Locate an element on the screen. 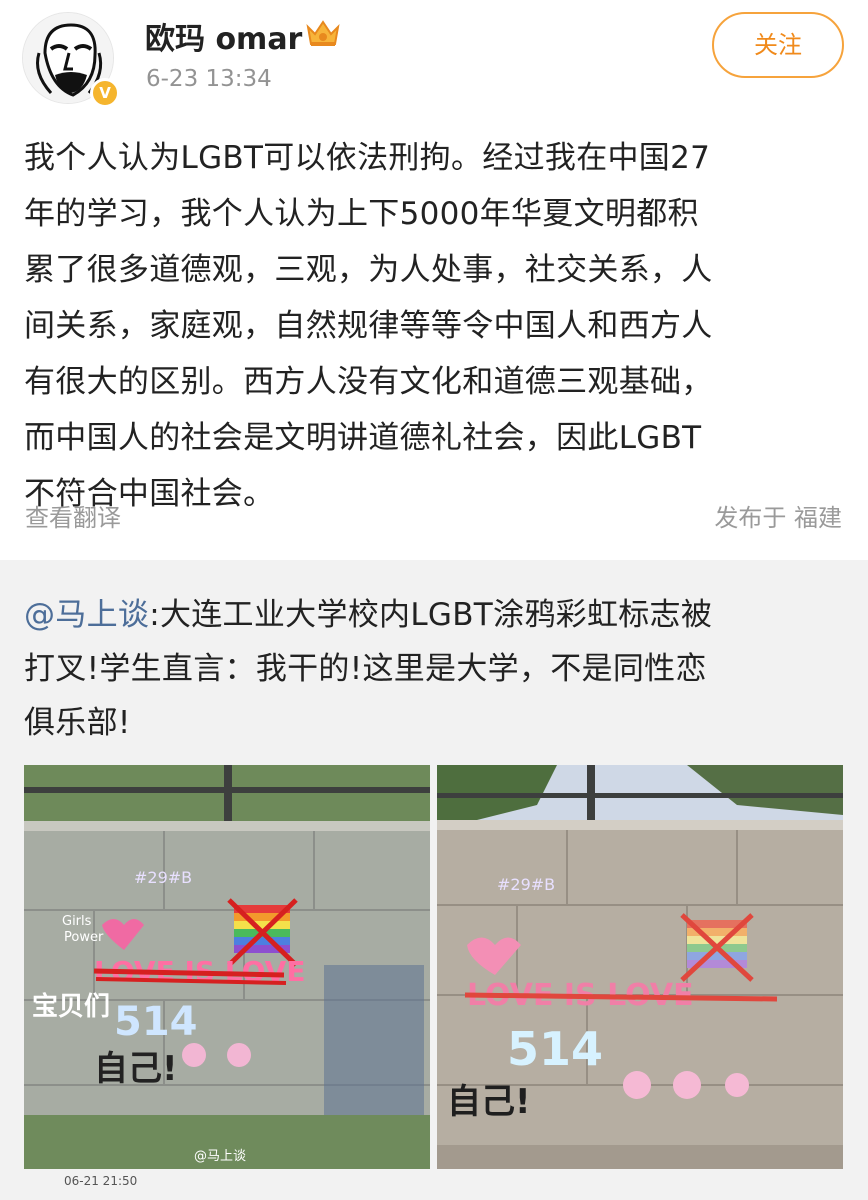 Image resolution: width=868 pixels, height=1200 pixels. post-text-line: 年的学习，我个人认为上下5000年华夏文明都积 is located at coordinates (361, 214).